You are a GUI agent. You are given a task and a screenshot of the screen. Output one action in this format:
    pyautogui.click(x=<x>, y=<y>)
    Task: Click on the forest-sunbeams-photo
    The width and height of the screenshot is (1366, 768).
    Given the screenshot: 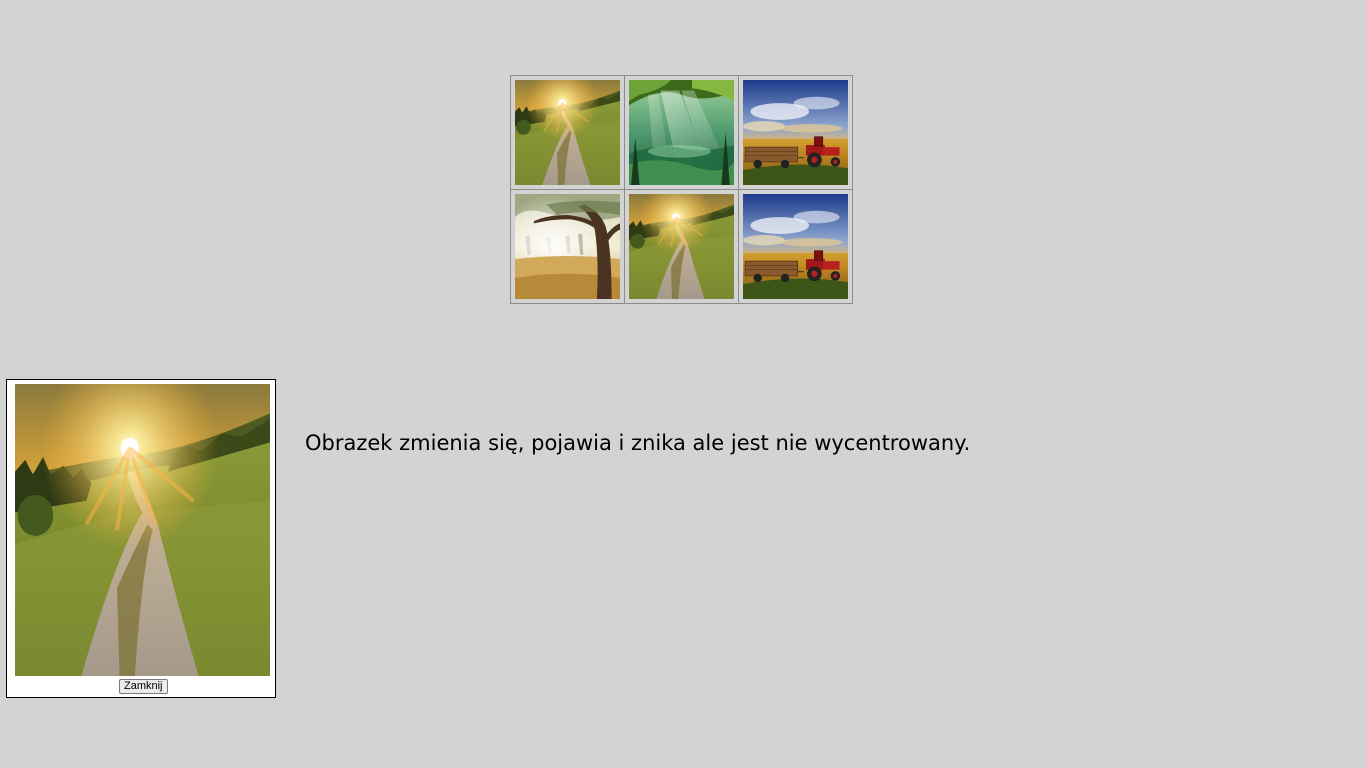 What is the action you would take?
    pyautogui.click(x=681, y=132)
    